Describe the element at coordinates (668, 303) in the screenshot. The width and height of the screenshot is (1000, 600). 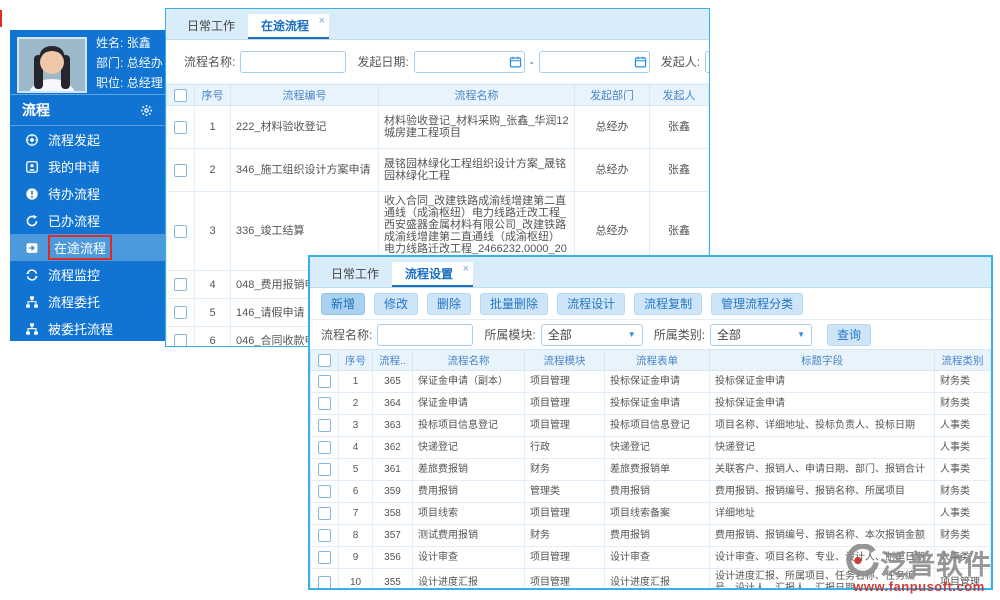
I see `process-copy-button: 流程复制` at that location.